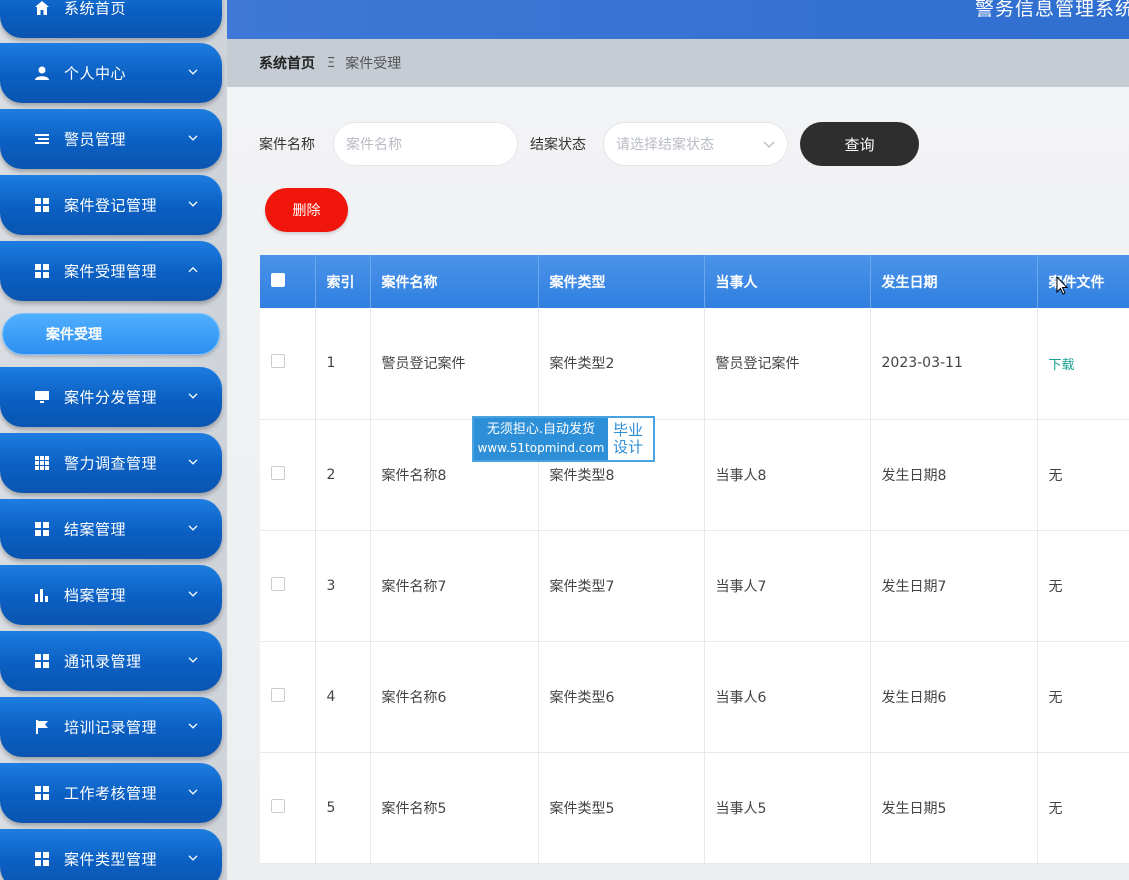 This screenshot has width=1129, height=880. What do you see at coordinates (954, 586) in the screenshot?
I see `cell-date: 发生日期7` at bounding box center [954, 586].